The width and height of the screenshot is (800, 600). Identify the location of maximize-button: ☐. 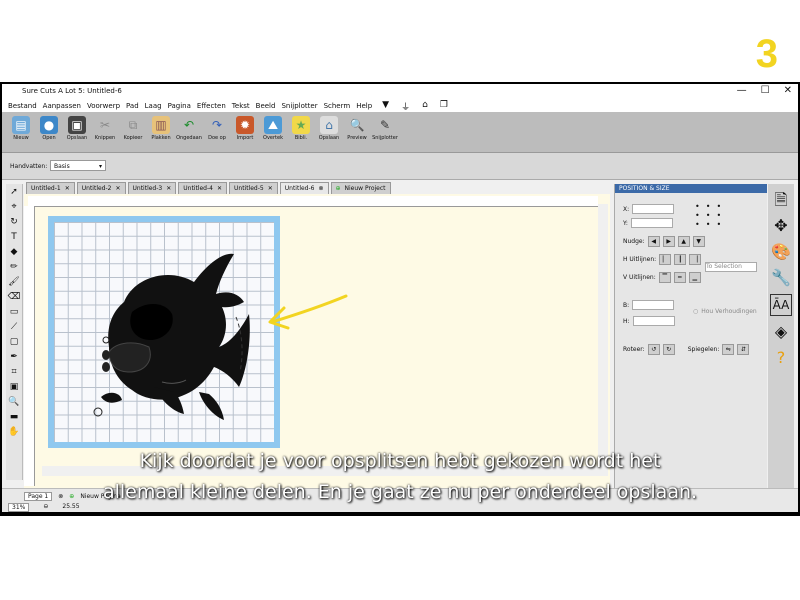
(765, 90).